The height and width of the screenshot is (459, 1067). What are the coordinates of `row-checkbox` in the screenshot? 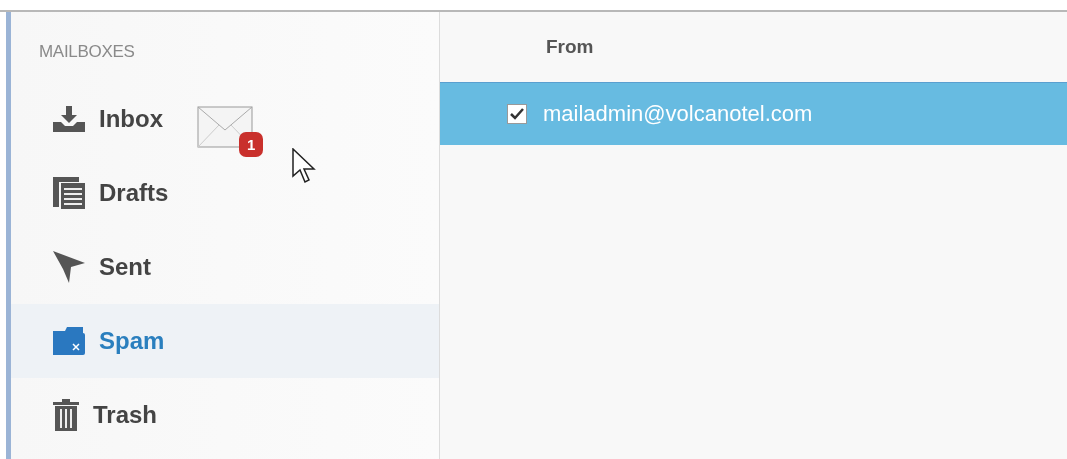 It's located at (517, 114).